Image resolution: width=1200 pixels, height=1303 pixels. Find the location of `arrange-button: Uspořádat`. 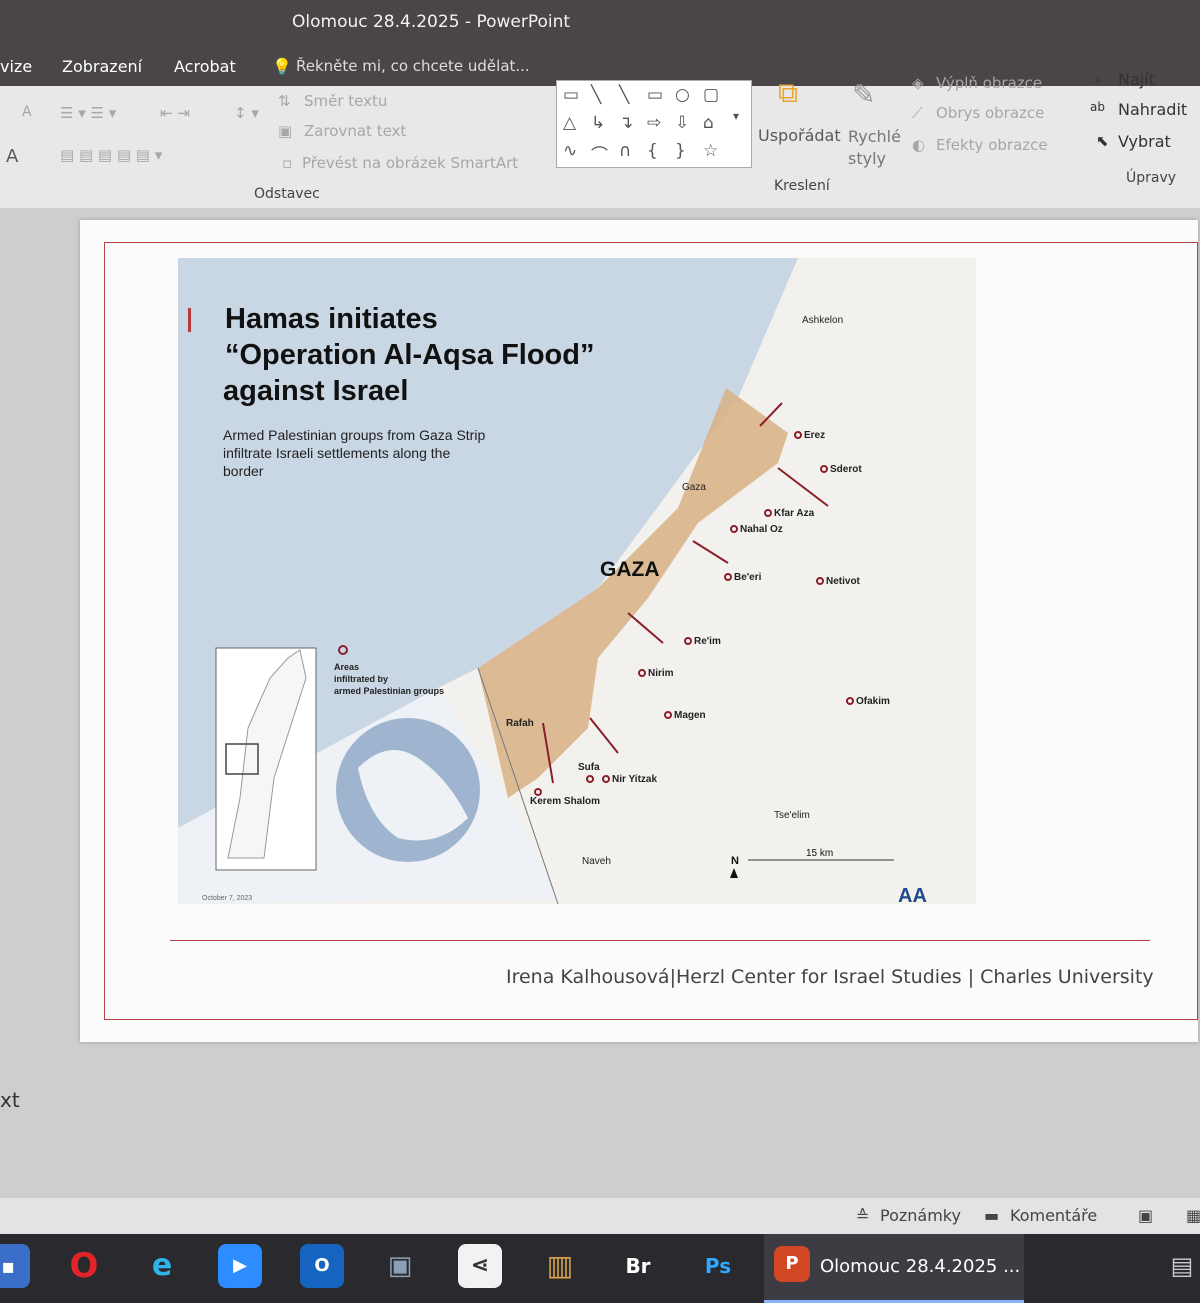

arrange-button: Uspořádat is located at coordinates (799, 135).